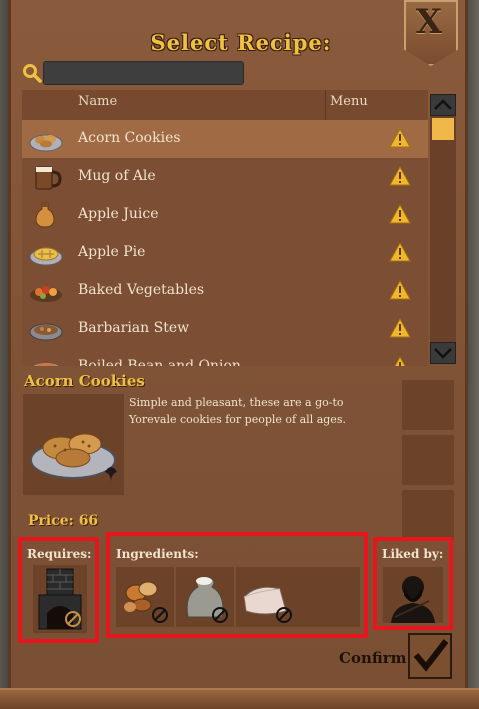 The height and width of the screenshot is (709, 479). Describe the element at coordinates (225, 253) in the screenshot. I see `recipe-row-apple-pie: Apple Pie` at that location.